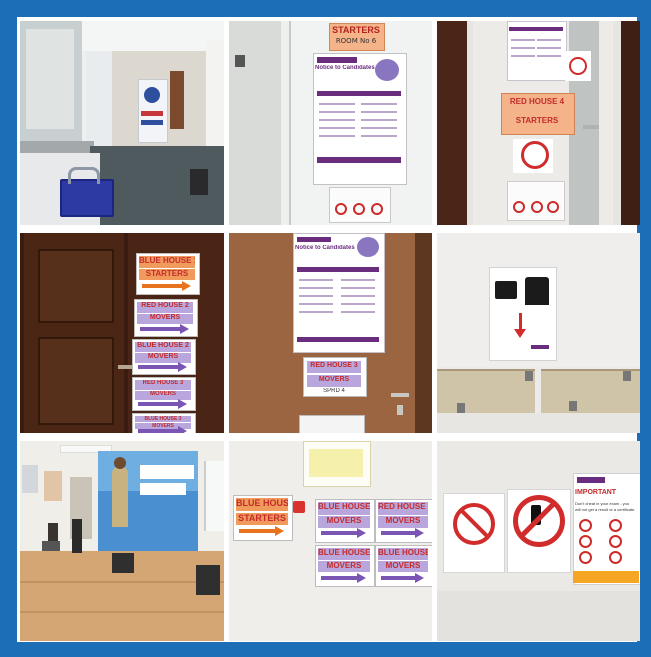  I want to click on photo-red-house-door: RED HOUSE 4 STARTERS, so click(538, 123).